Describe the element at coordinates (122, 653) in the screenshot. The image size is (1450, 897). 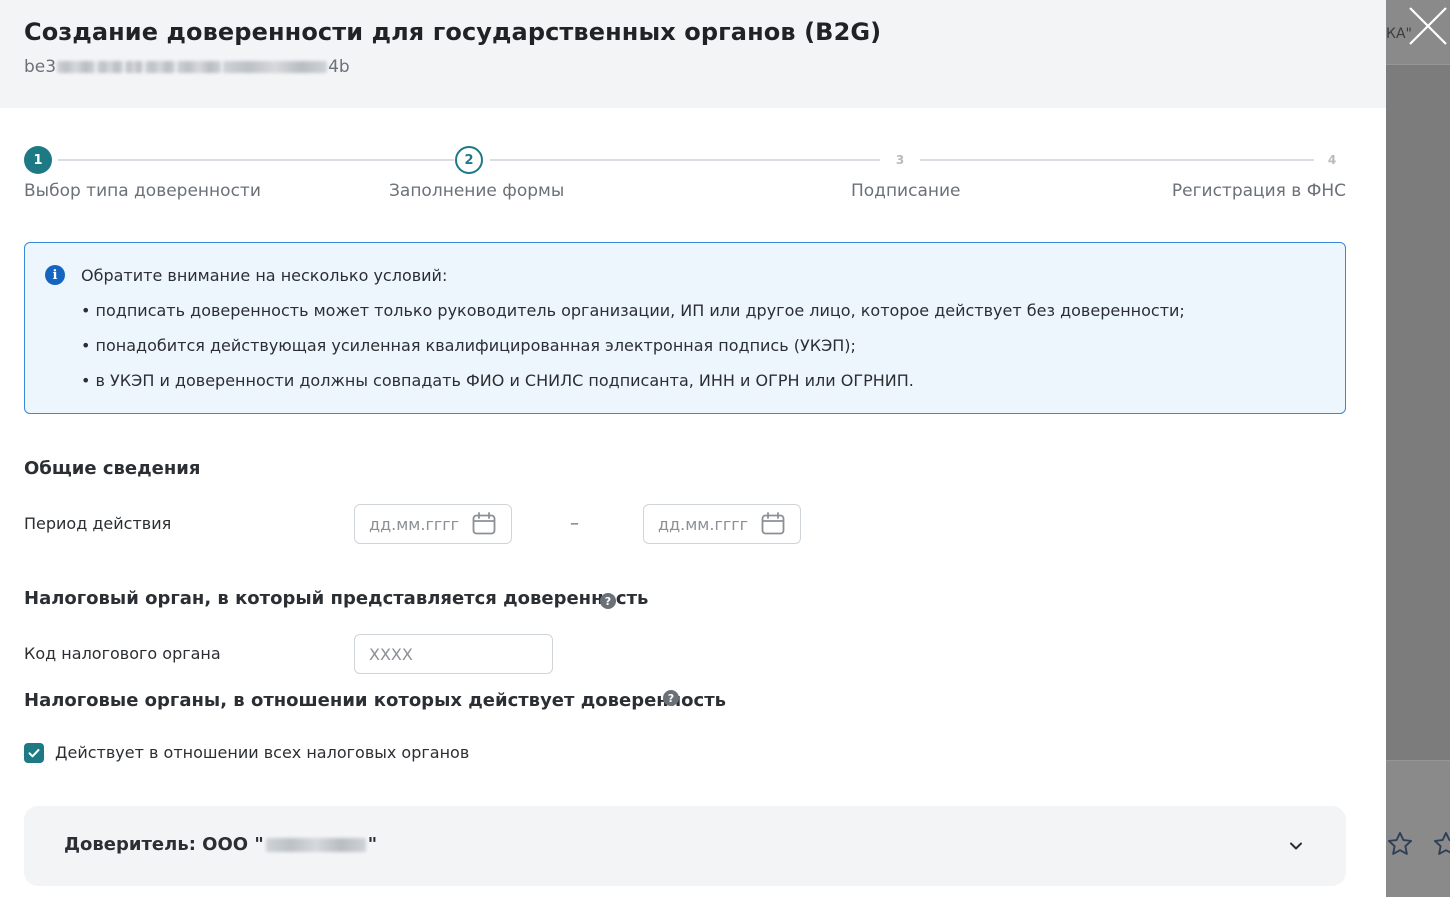
I see `tax-code-label: Код налогового органа` at that location.